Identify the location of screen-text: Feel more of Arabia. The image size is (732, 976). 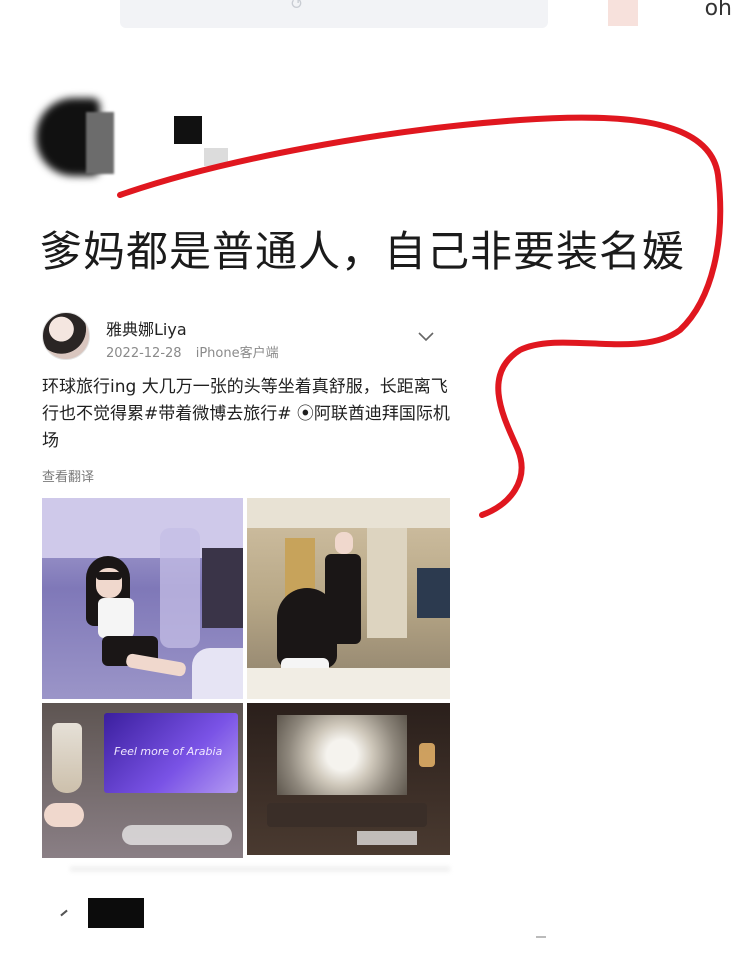
(168, 751).